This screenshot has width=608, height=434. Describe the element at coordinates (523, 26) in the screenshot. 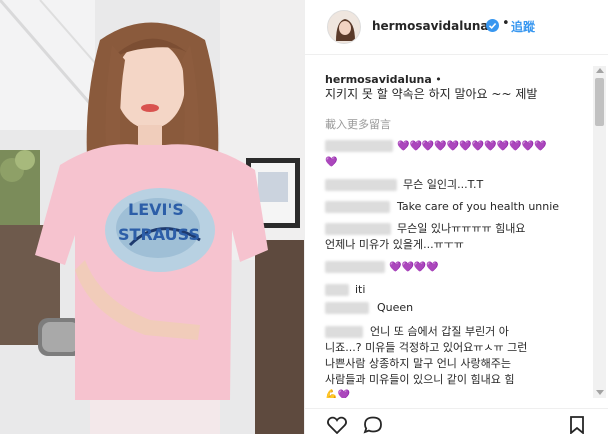

I see `follow-button: 追蹤` at that location.